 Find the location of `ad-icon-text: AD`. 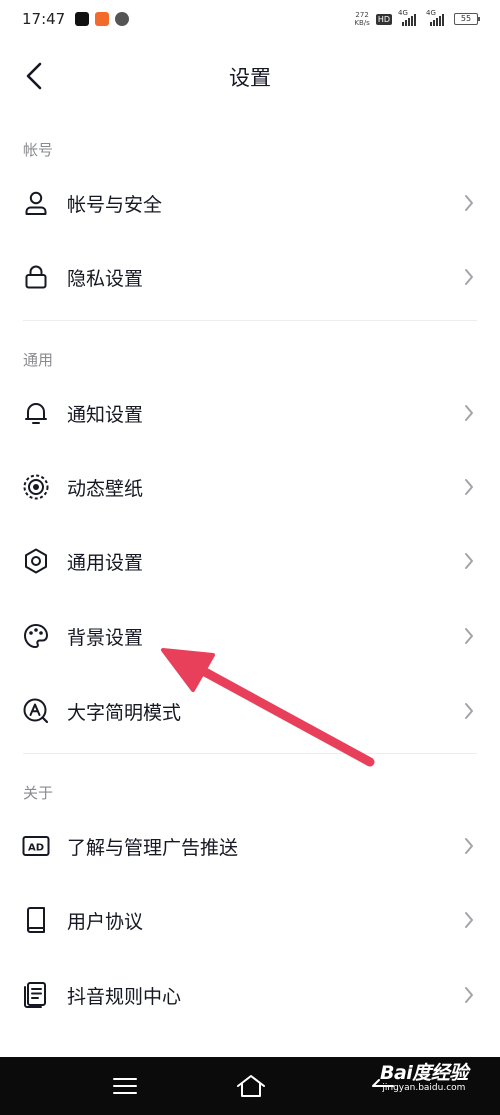

ad-icon-text: AD is located at coordinates (36, 848).